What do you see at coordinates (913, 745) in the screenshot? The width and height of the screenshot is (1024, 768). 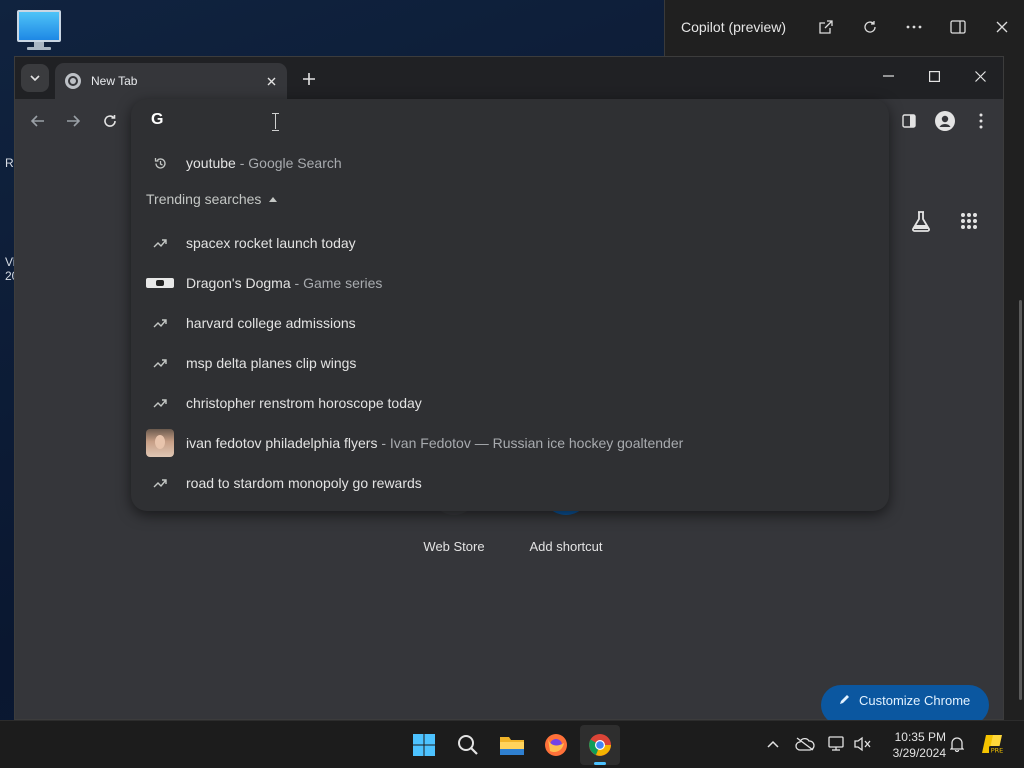 I see `system-clock: 10:35 PM 3/29/2024` at bounding box center [913, 745].